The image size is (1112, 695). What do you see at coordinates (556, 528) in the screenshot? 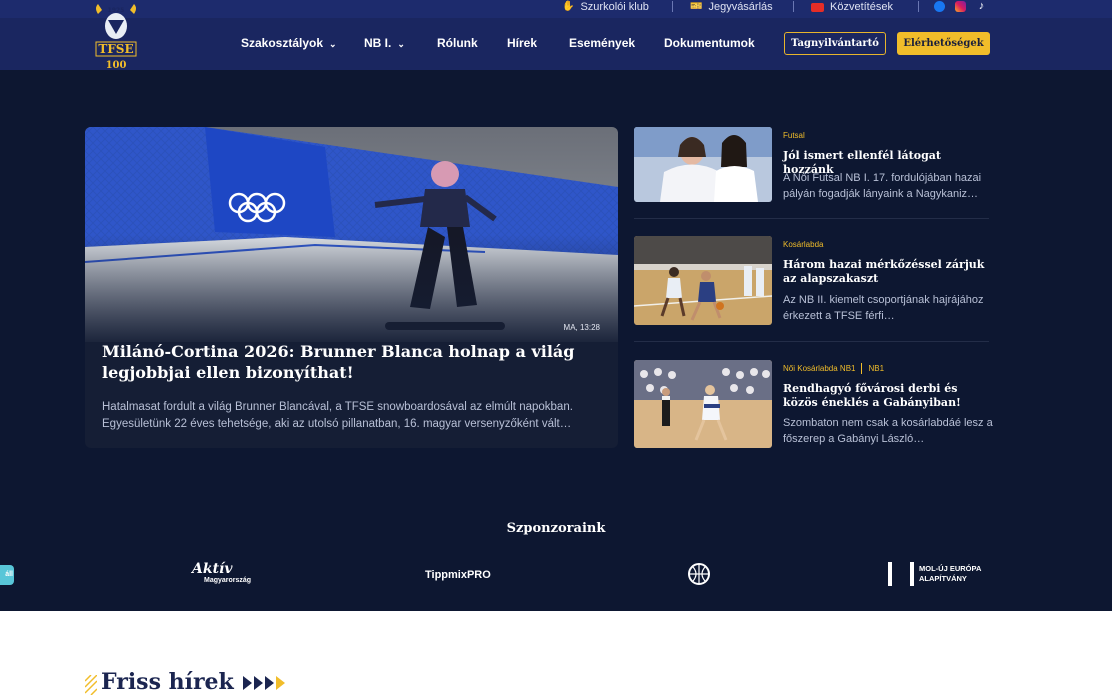
I see `sponsors-heading: Szponzoraink` at bounding box center [556, 528].